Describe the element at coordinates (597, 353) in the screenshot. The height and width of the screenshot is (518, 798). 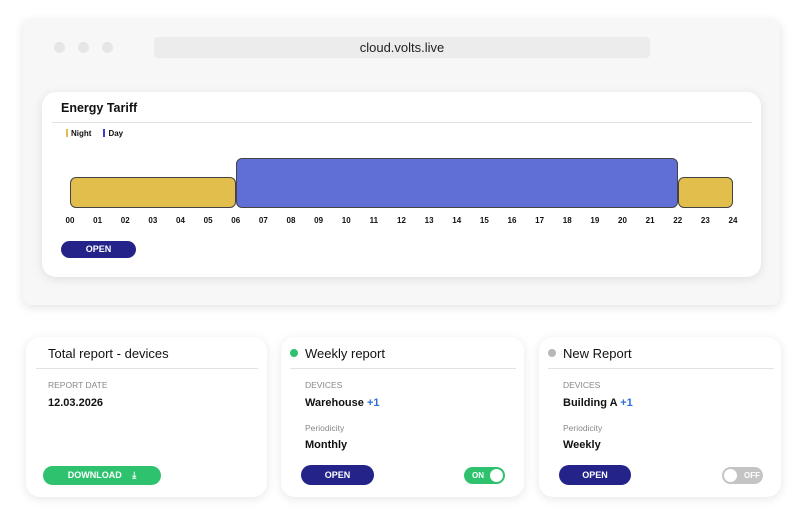
I see `report-title: New Report` at that location.